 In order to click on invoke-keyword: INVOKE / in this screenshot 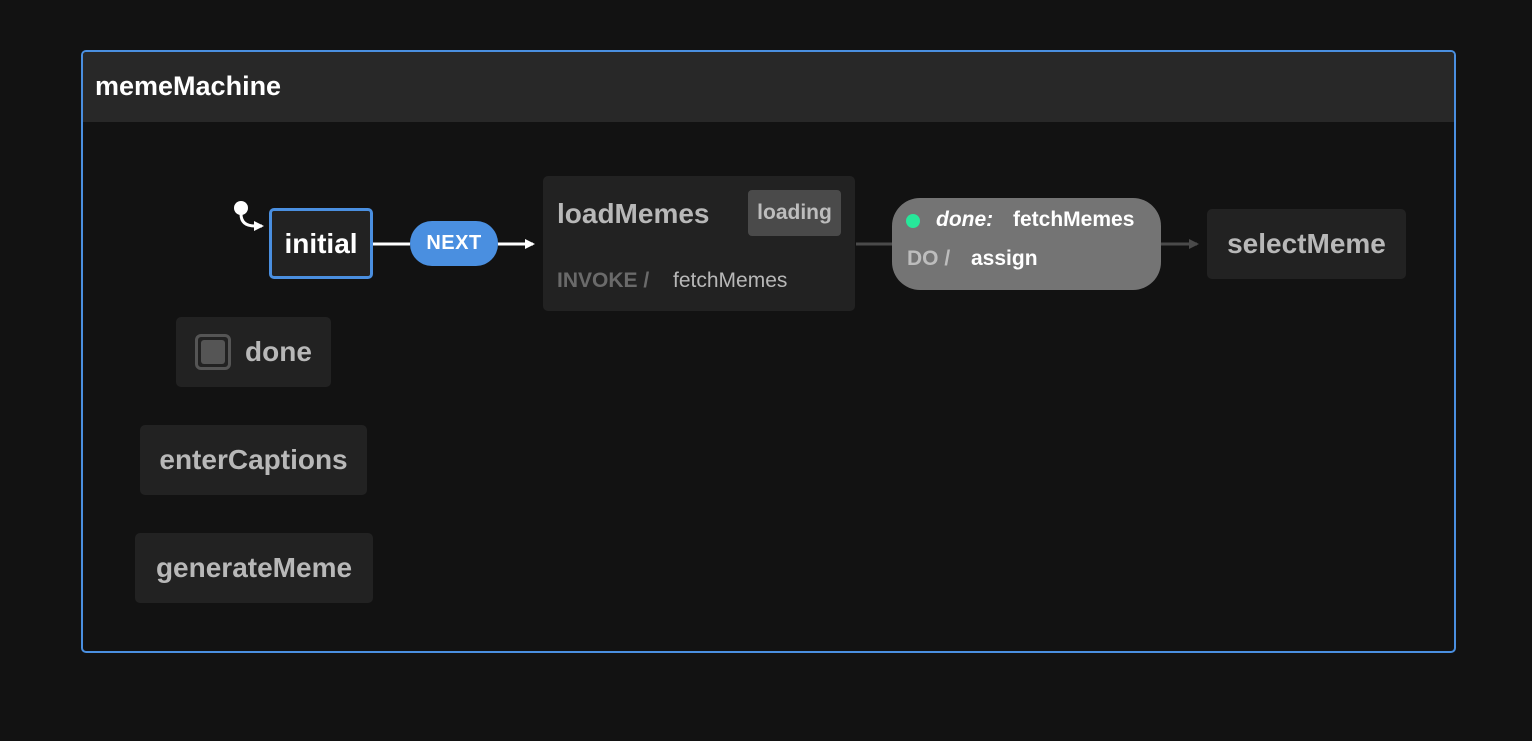, I will do `click(603, 280)`.